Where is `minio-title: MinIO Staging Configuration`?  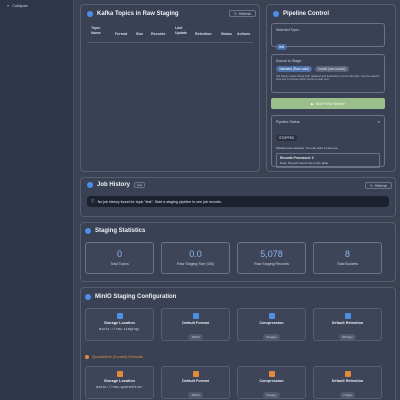 minio-title: MinIO Staging Configuration is located at coordinates (136, 297).